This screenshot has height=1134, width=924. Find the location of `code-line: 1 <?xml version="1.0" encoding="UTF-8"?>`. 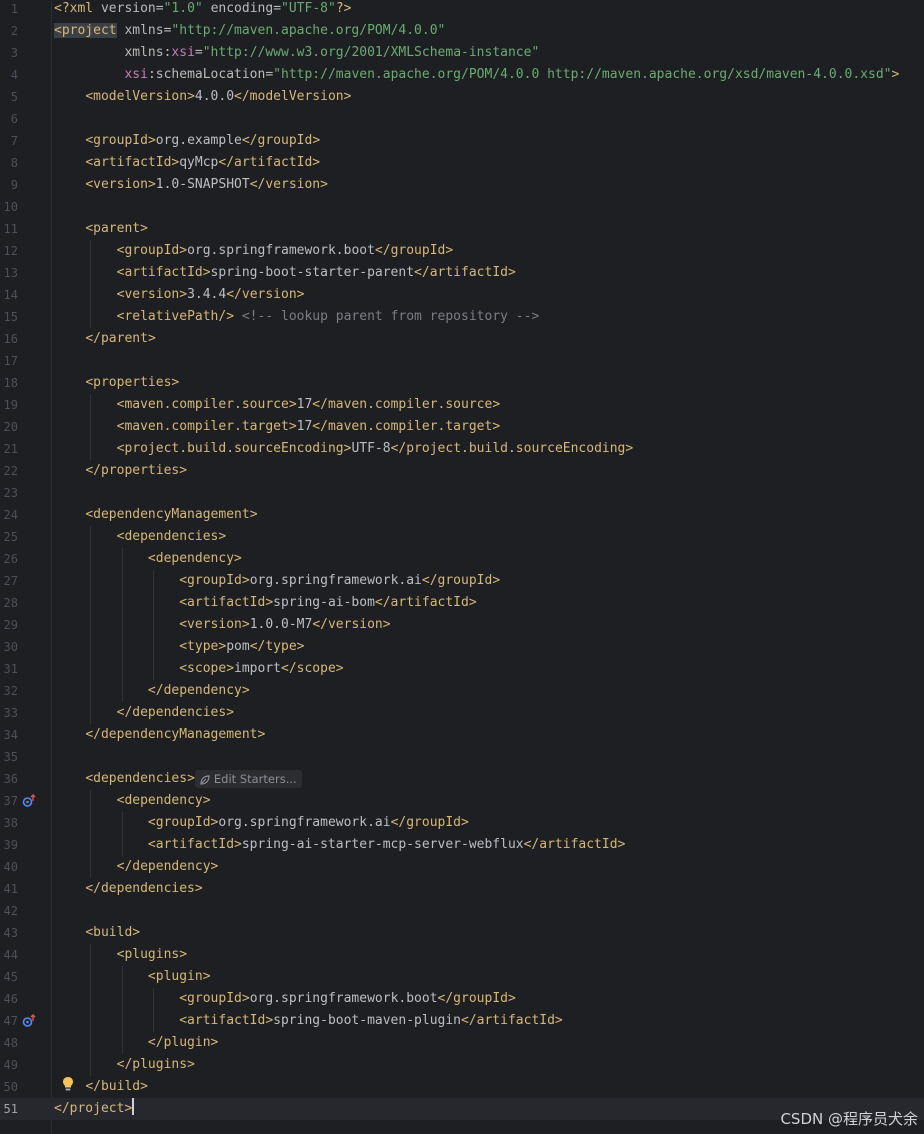

code-line: 1 <?xml version="1.0" encoding="UTF-8"?> is located at coordinates (462, 10).